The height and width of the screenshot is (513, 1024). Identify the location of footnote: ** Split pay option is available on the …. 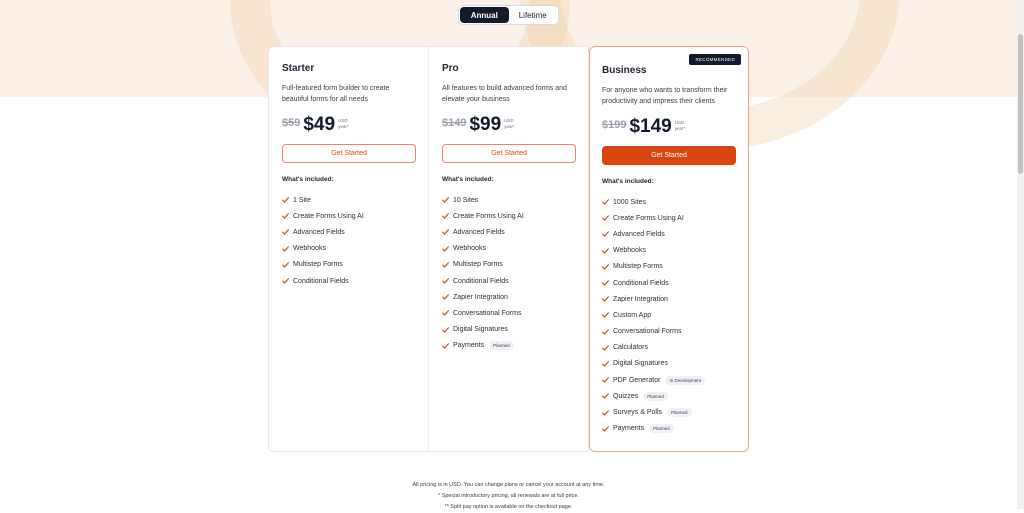
(508, 507).